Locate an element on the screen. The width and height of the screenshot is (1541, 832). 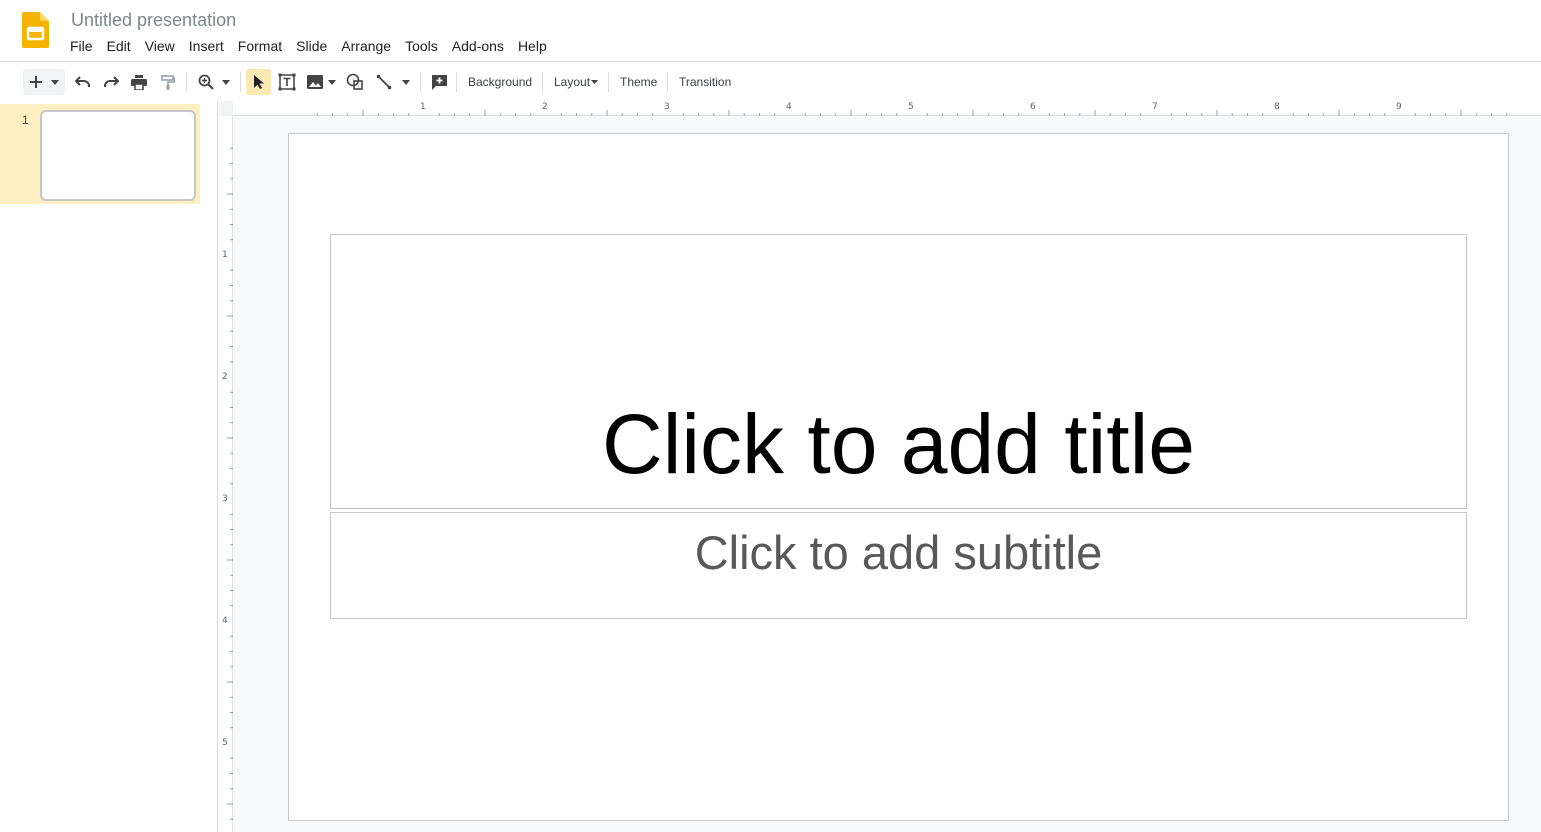
print-button is located at coordinates (139, 82).